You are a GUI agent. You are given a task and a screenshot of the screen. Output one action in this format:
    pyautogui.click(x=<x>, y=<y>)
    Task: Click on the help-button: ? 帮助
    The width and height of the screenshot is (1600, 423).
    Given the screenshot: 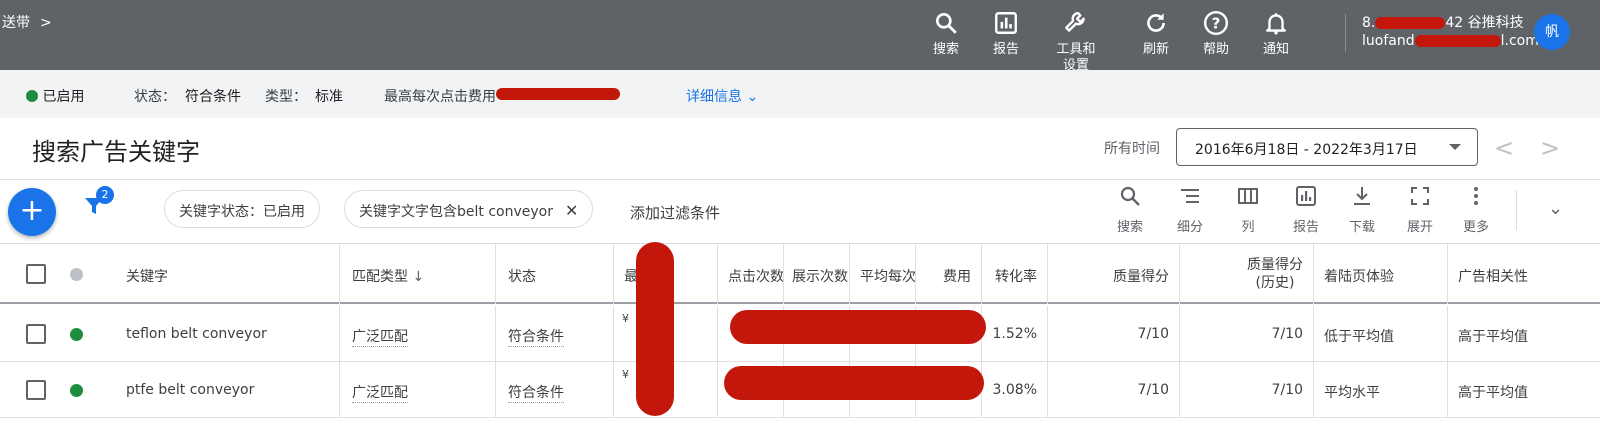 What is the action you would take?
    pyautogui.click(x=1216, y=34)
    